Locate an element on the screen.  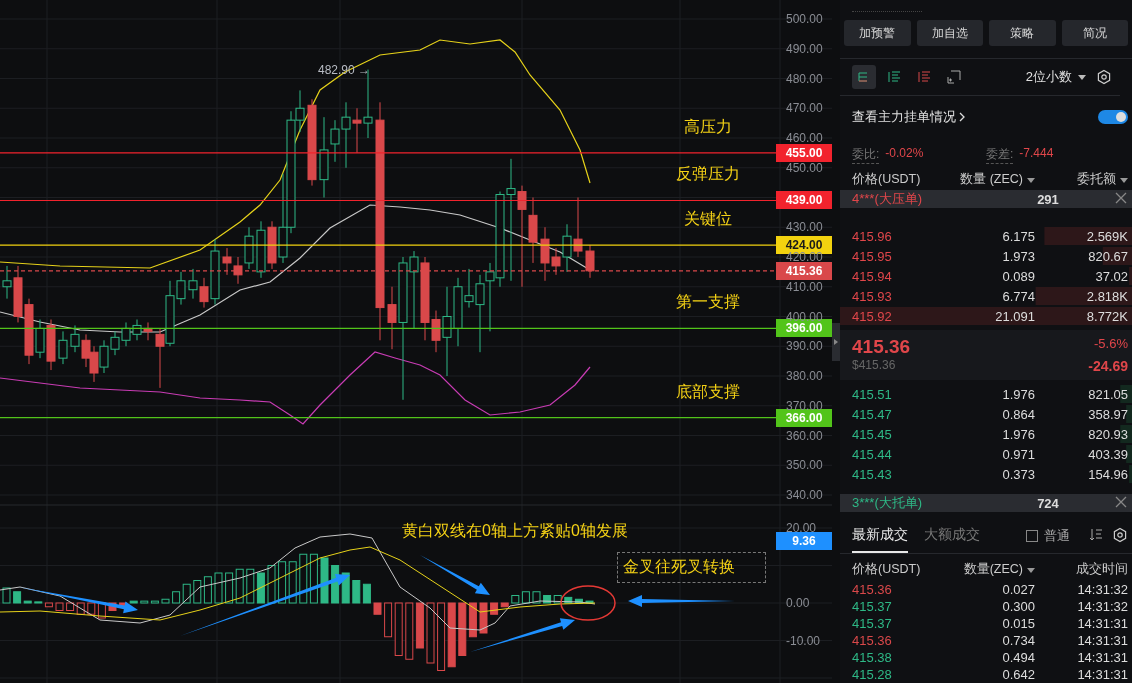
axis-label: 360.00 is located at coordinates (804, 435).